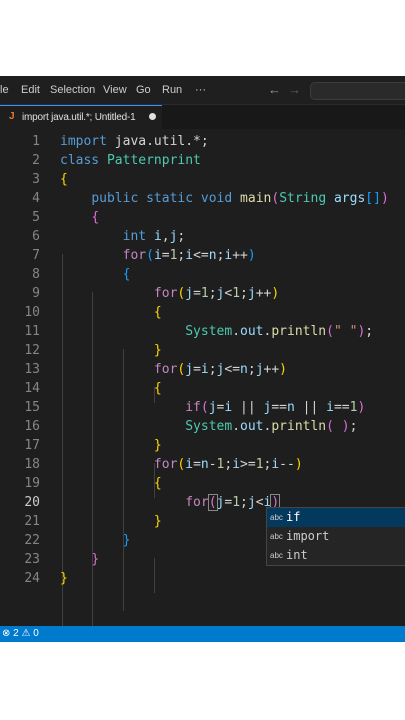 The image size is (405, 720). I want to click on menu-file: le, so click(4, 90).